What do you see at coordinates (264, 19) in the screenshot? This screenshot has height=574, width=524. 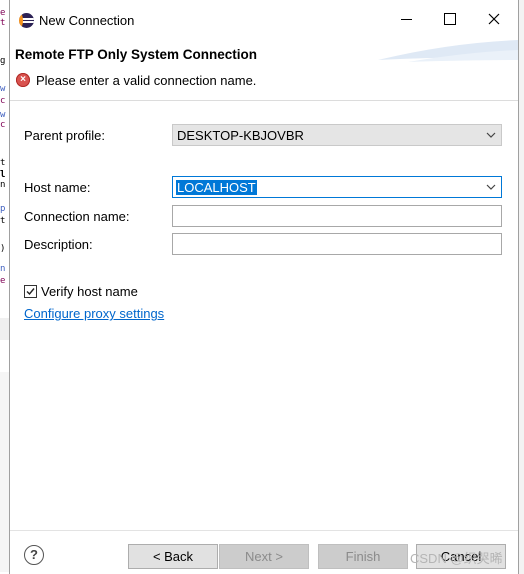 I see `title-bar: New Connection` at bounding box center [264, 19].